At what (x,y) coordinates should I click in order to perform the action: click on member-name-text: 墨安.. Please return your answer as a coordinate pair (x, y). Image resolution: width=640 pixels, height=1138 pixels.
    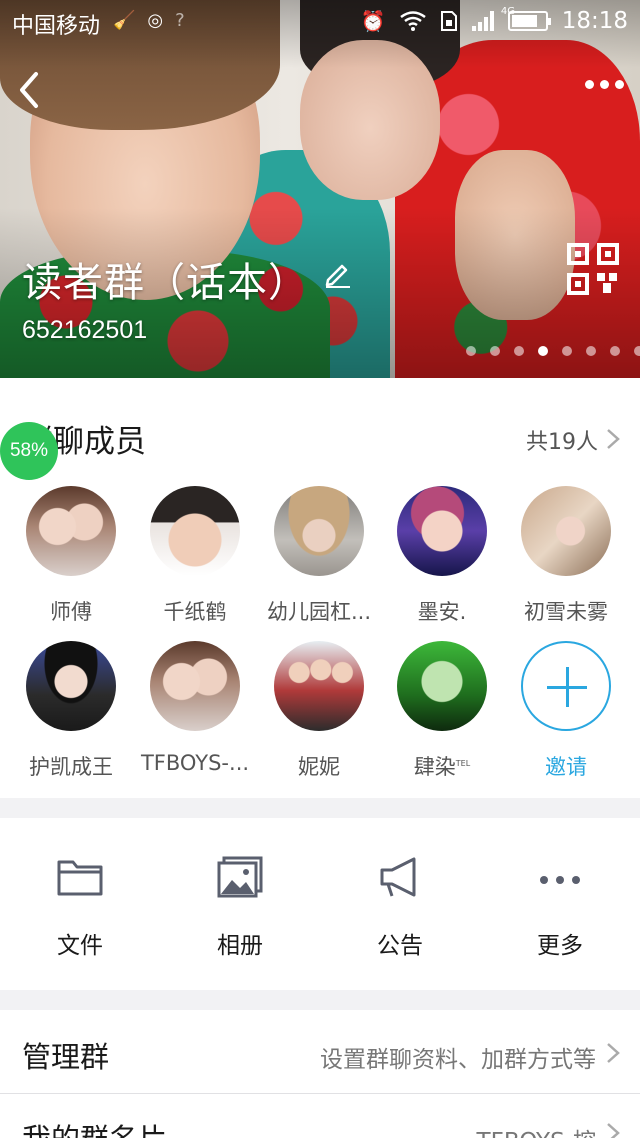
    Looking at the image, I should click on (442, 612).